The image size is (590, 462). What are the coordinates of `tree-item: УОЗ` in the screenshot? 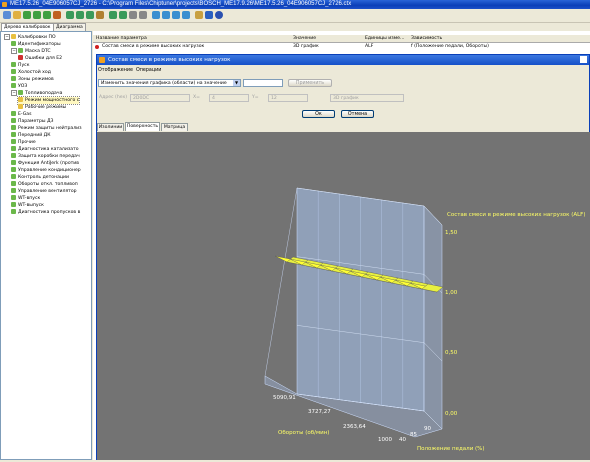 It's located at (19, 86).